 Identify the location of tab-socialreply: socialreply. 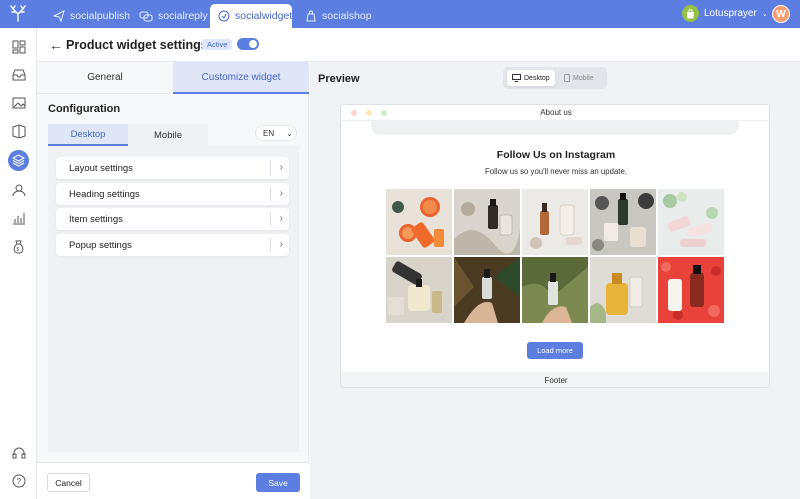
(173, 16).